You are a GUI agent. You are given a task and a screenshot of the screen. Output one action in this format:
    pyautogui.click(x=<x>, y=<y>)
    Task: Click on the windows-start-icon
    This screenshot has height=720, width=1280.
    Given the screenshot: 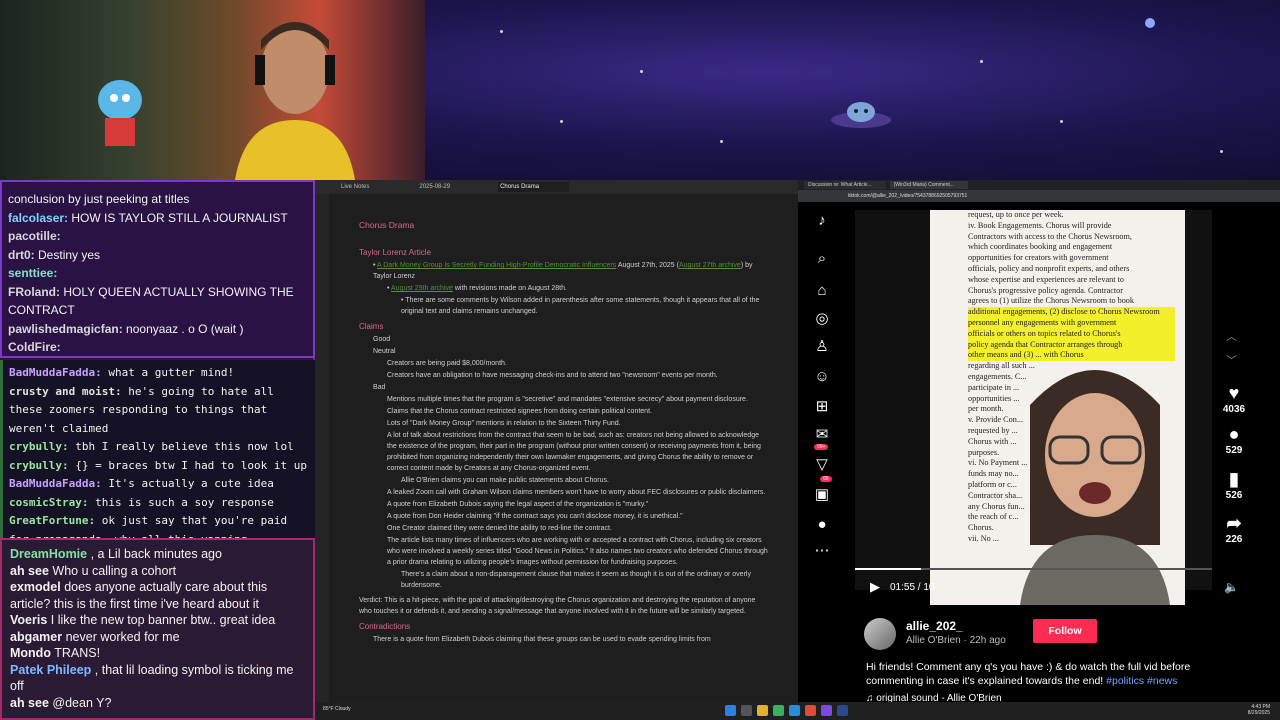 What is the action you would take?
    pyautogui.click(x=730, y=710)
    